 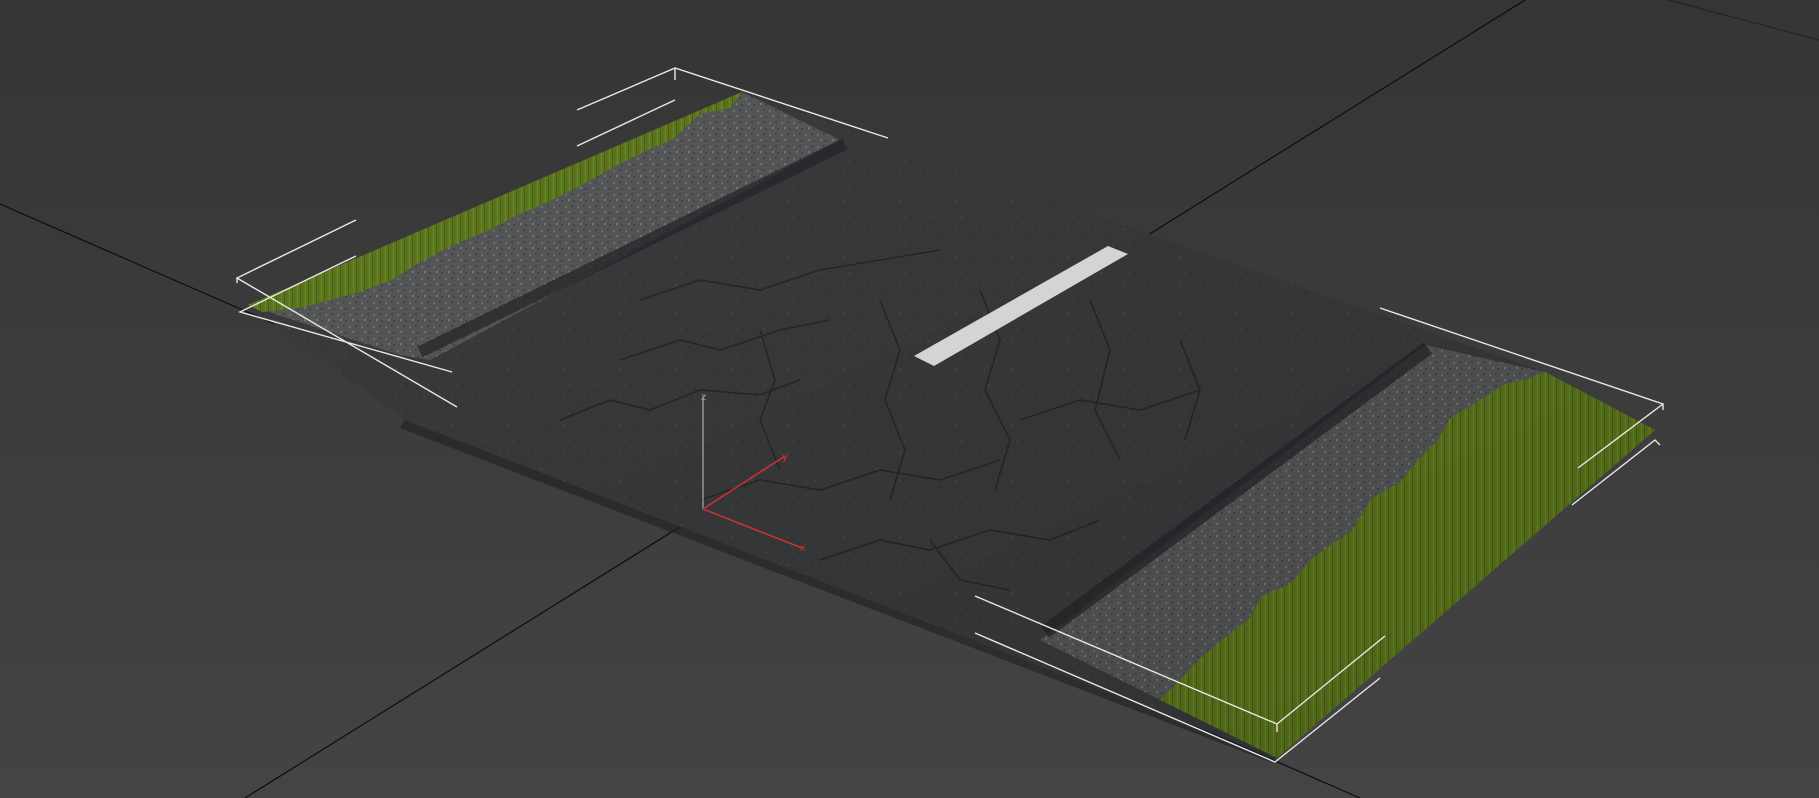 What do you see at coordinates (785, 457) in the screenshot?
I see `gizmo-y-label: y` at bounding box center [785, 457].